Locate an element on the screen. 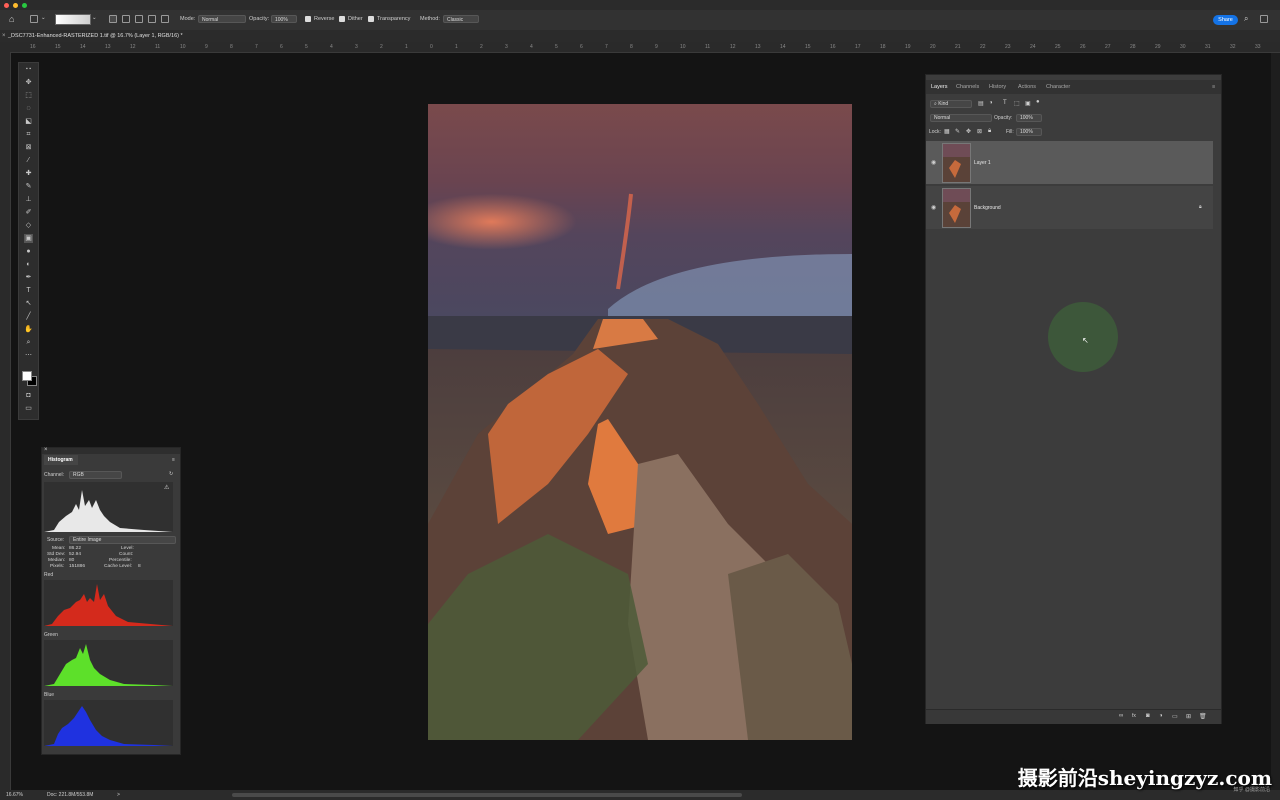 The width and height of the screenshot is (1280, 800). tab-character: Character is located at coordinates (1058, 87).